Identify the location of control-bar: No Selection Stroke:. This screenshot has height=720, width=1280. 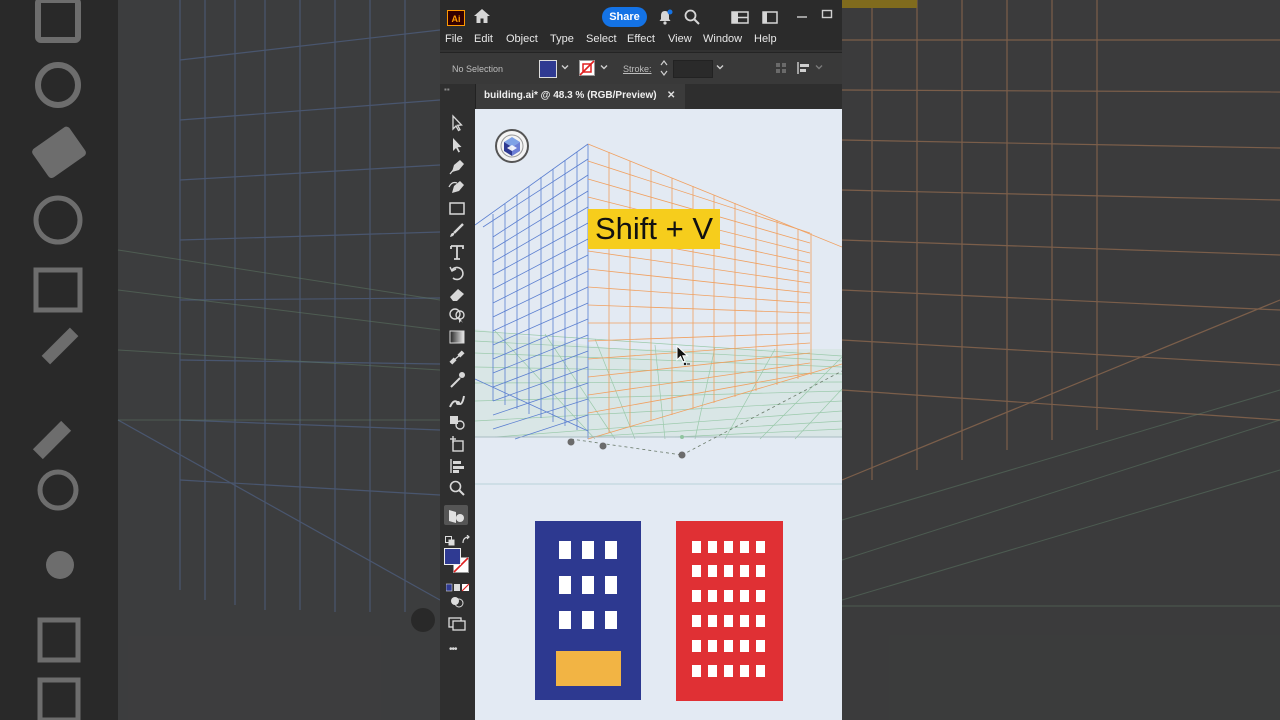
(641, 69).